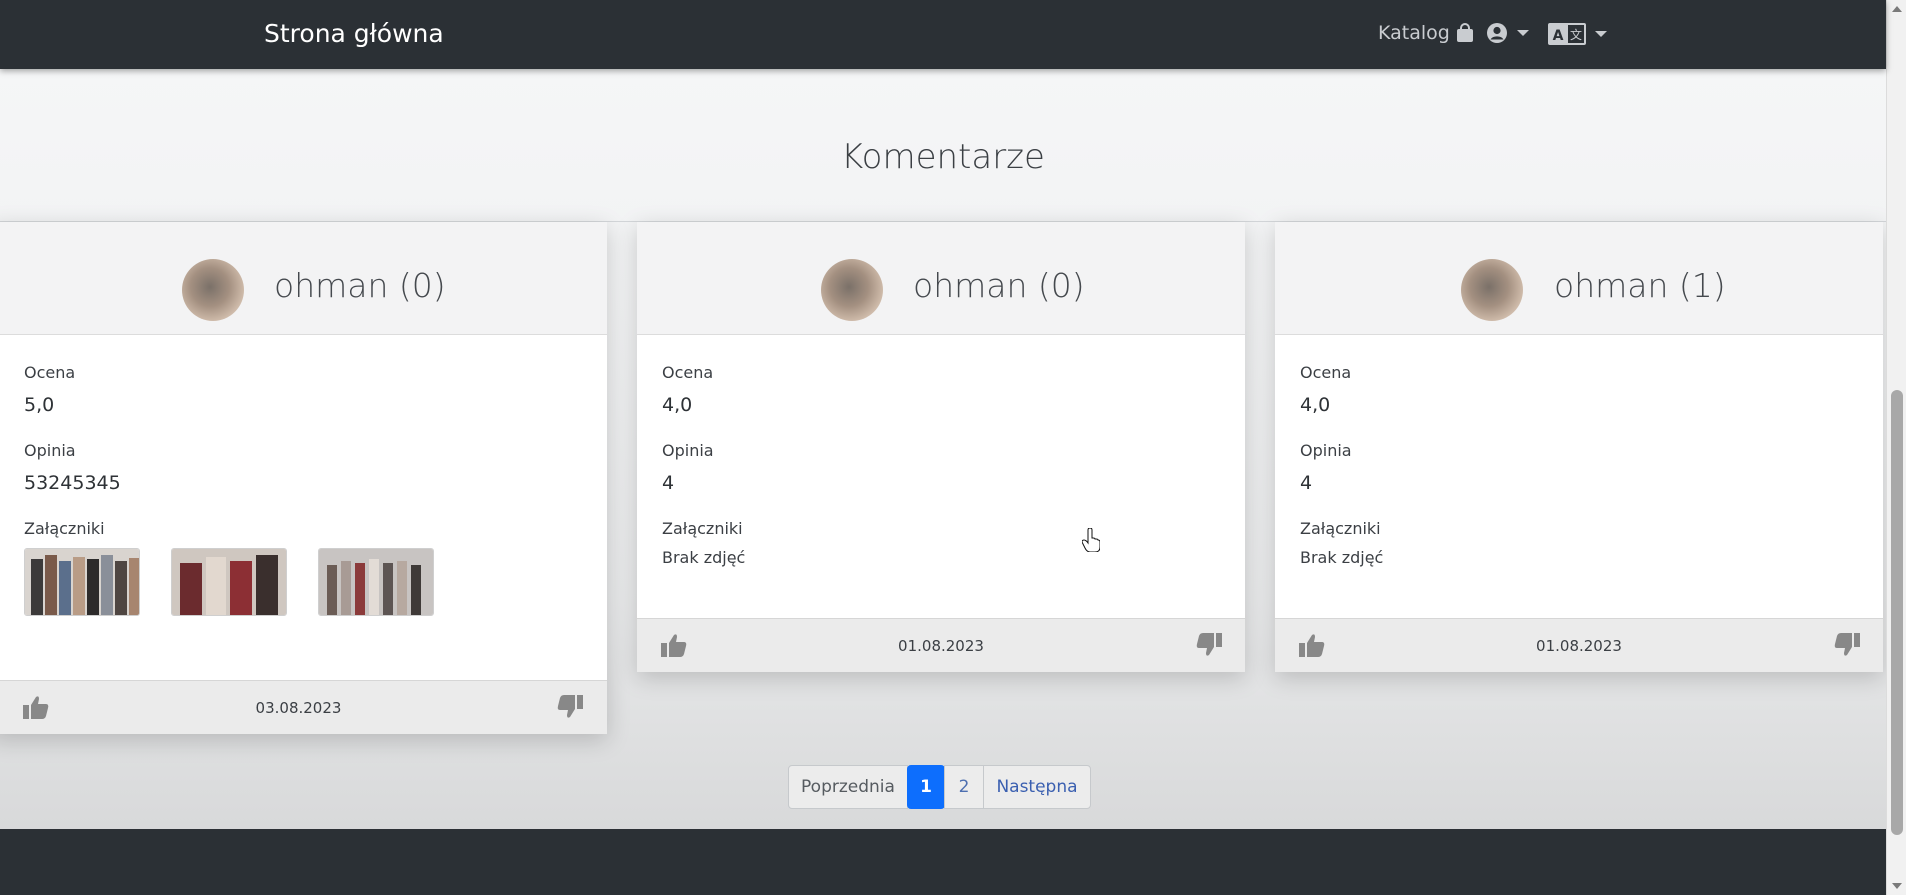  I want to click on comment-date: 03.08.2023, so click(298, 708).